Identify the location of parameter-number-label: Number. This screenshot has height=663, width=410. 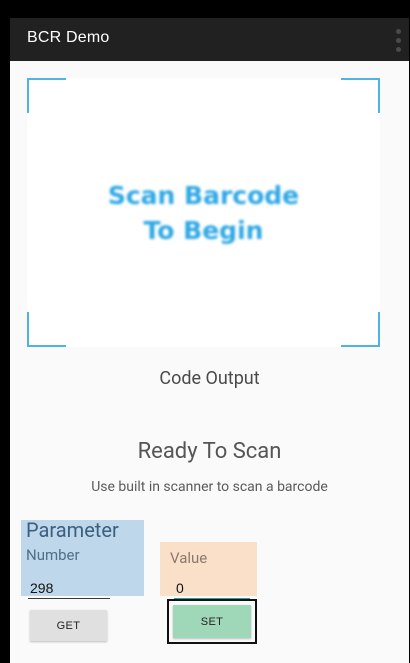
(53, 555).